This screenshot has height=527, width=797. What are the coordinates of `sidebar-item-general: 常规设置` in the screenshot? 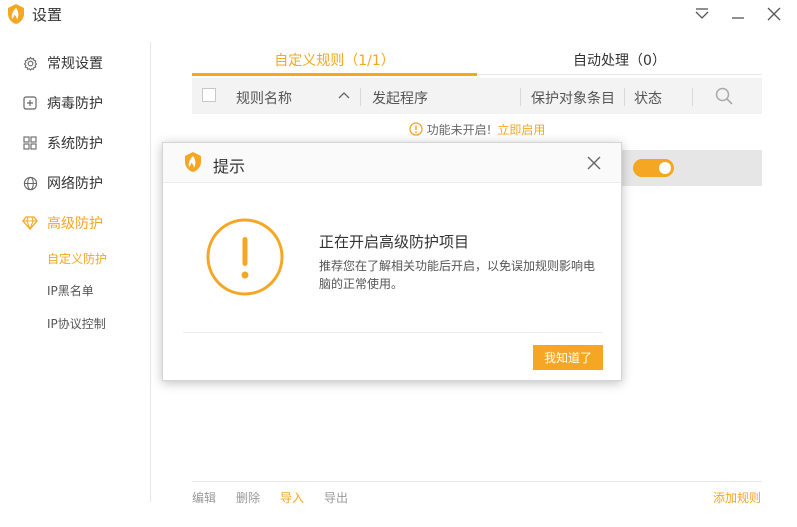 It's located at (62, 63).